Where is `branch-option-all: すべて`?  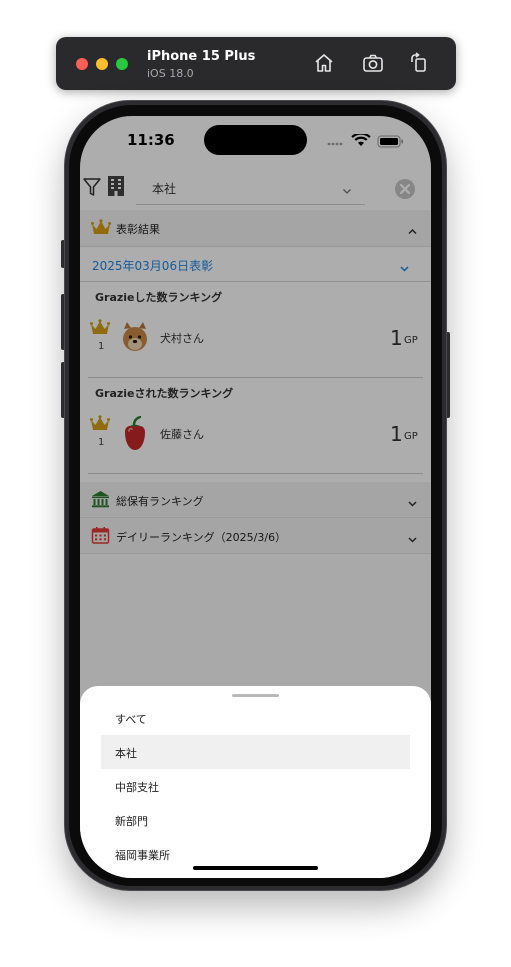
branch-option-all: すべて is located at coordinates (255, 718).